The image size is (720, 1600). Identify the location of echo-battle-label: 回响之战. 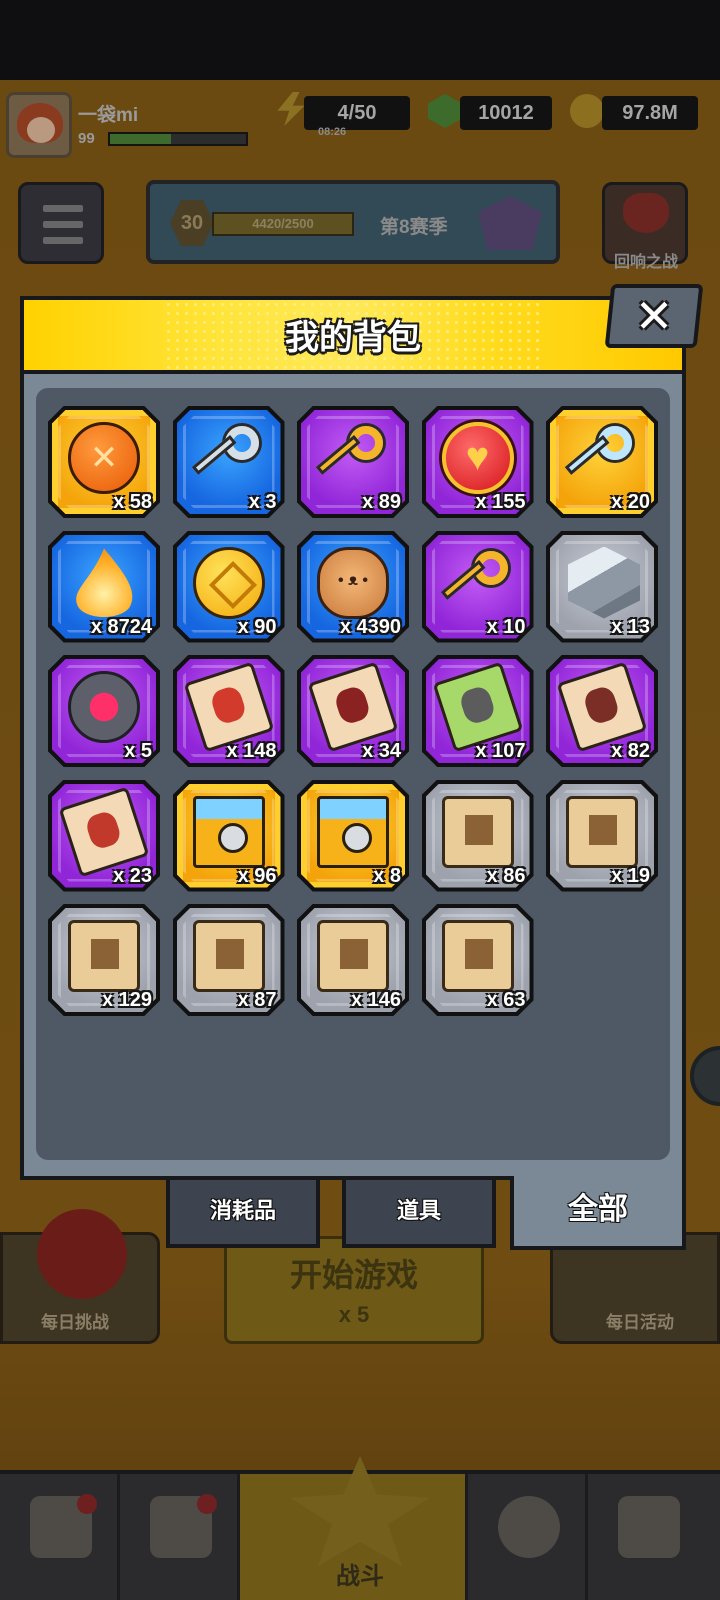
(645, 262).